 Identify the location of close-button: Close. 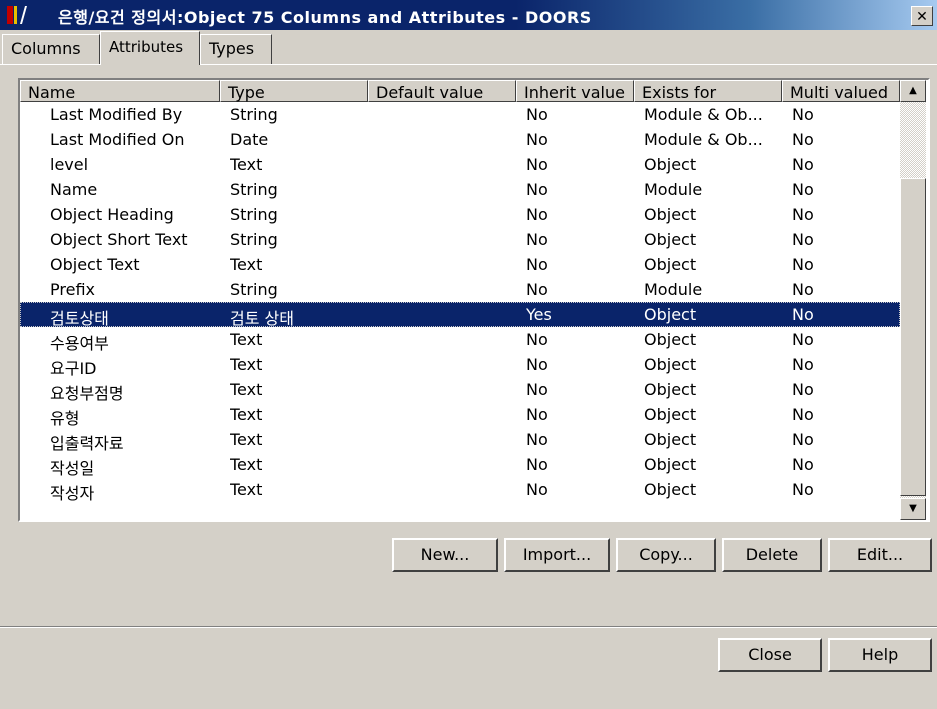
(770, 655).